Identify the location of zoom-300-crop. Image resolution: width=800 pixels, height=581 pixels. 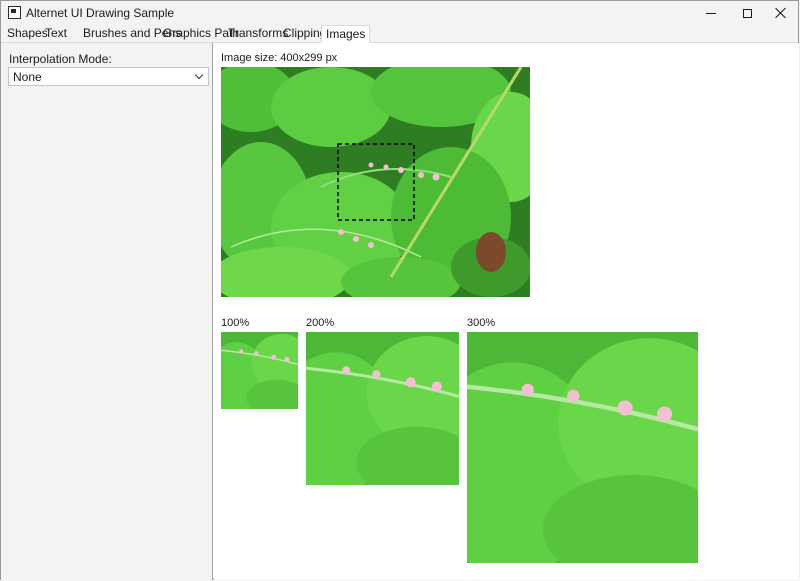
(582, 447).